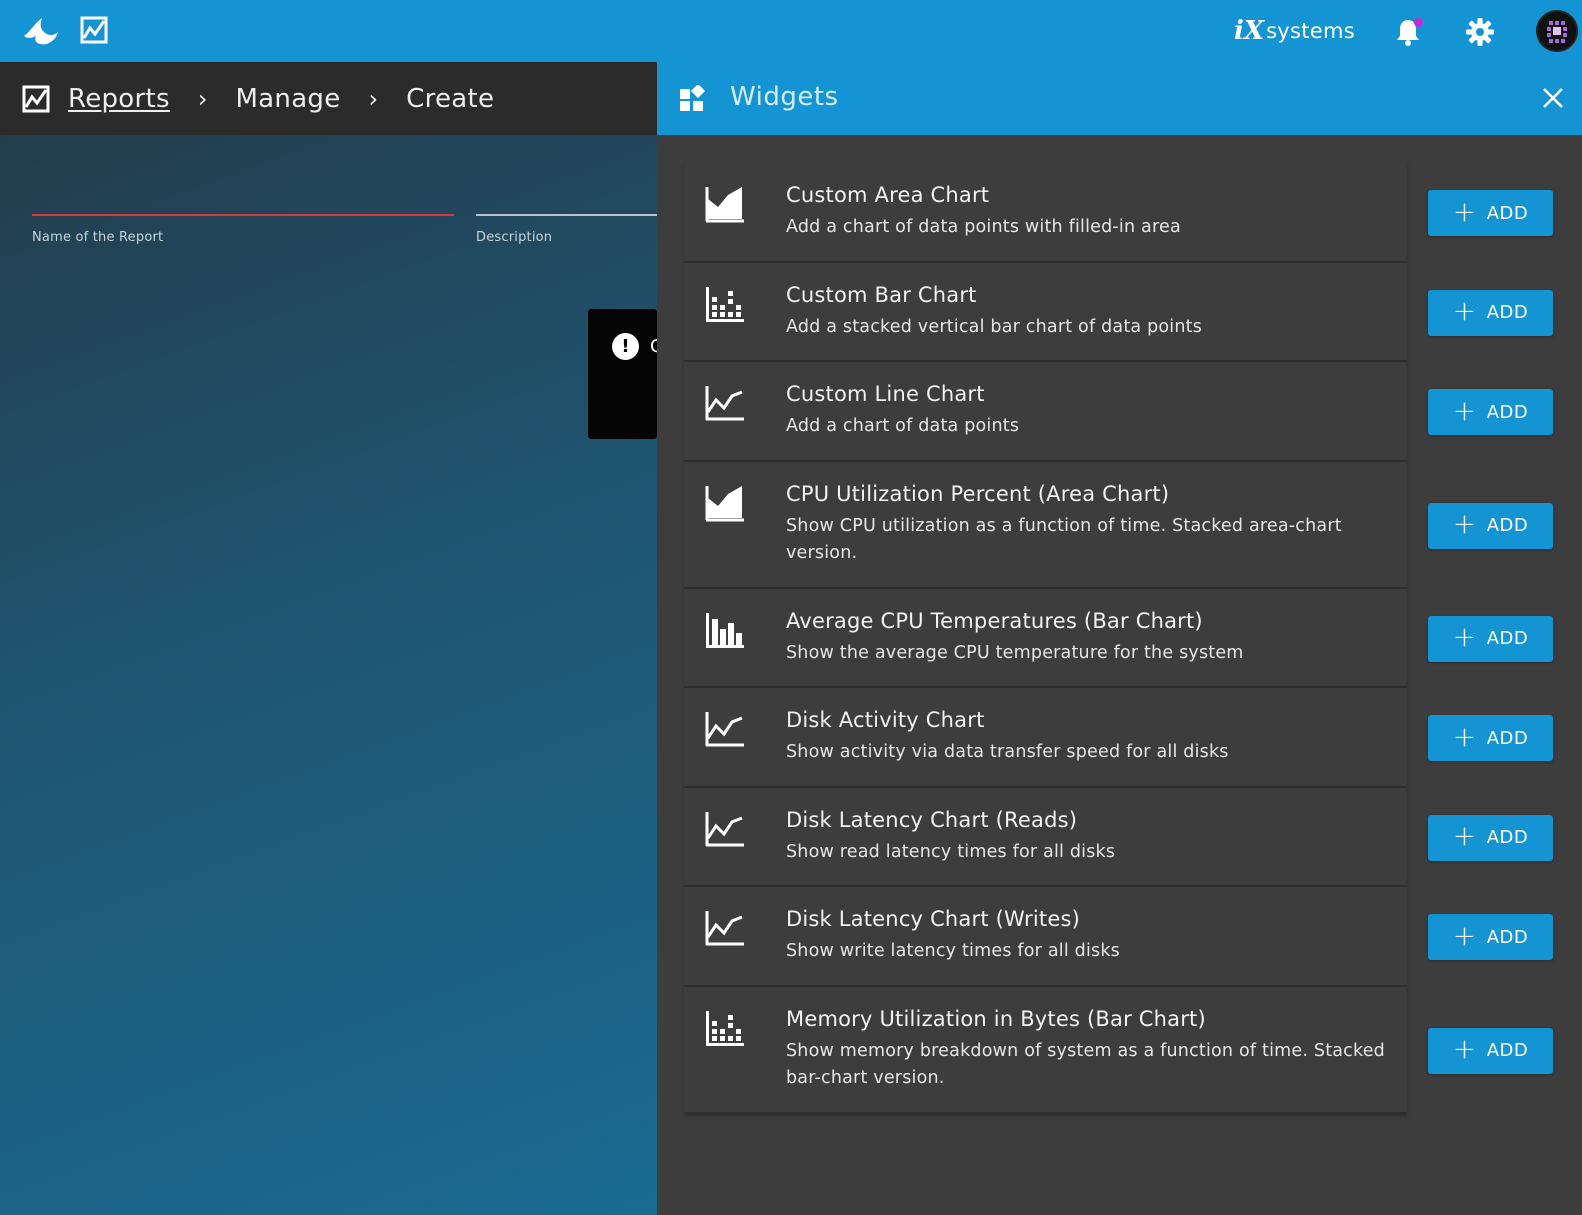 This screenshot has height=1215, width=1582. What do you see at coordinates (994, 620) in the screenshot?
I see `widget-title: Average CPU Temperatures (Bar Chart)` at bounding box center [994, 620].